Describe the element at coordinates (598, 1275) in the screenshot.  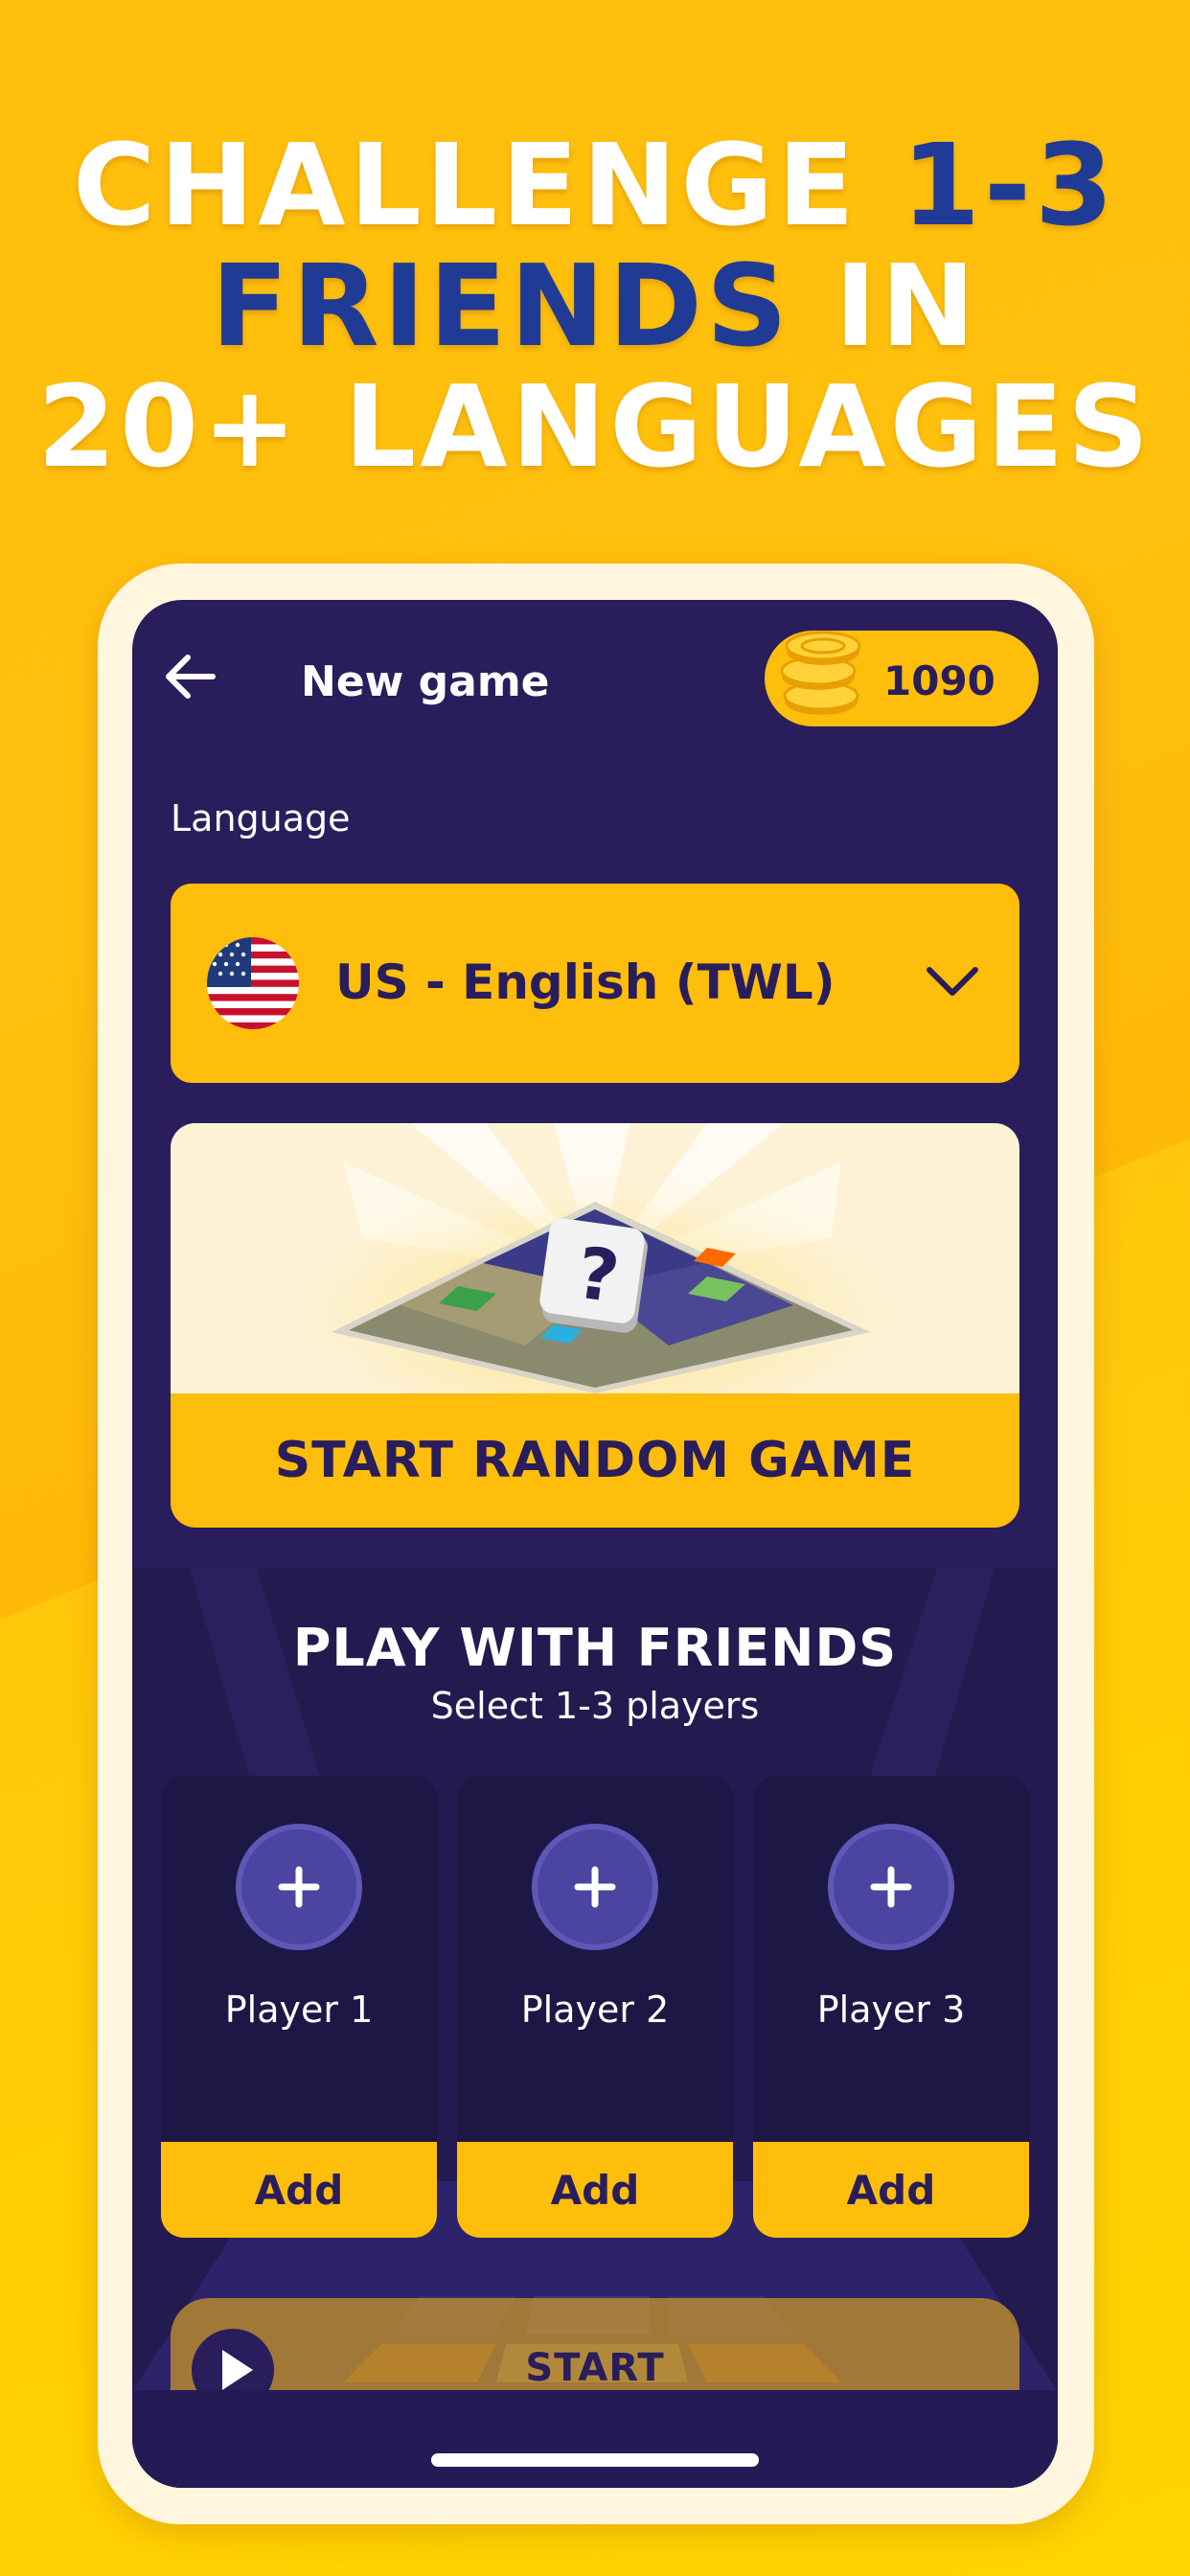
I see `mystery-tile-letter: ?` at that location.